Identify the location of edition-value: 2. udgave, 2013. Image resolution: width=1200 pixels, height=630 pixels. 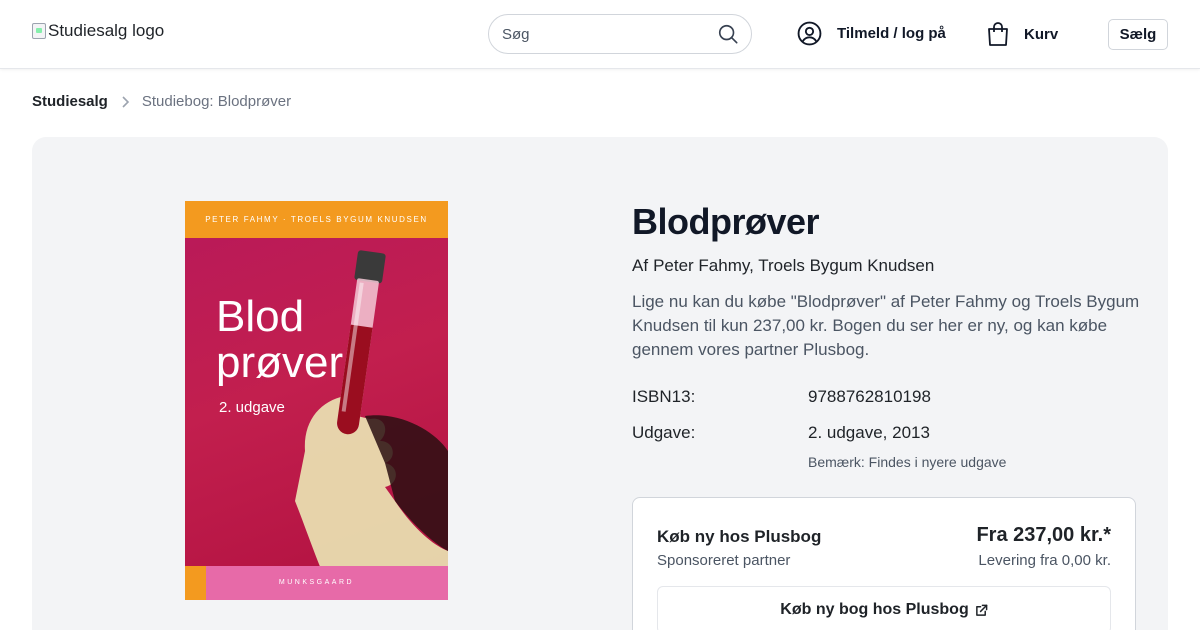
(869, 432).